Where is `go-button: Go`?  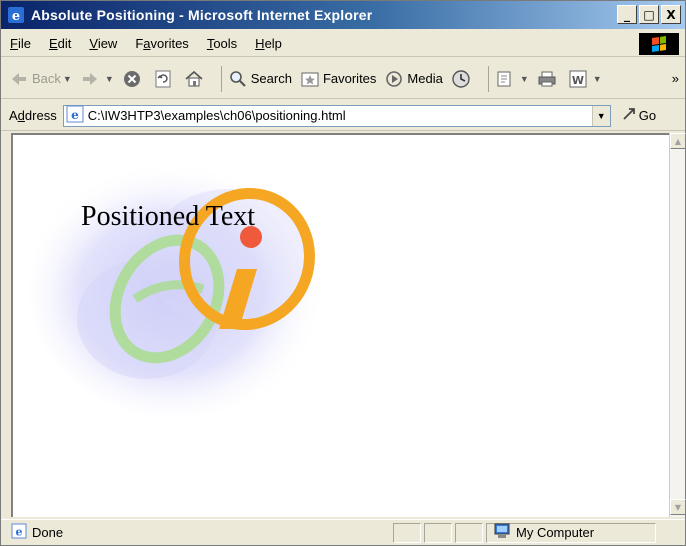
go-button: Go is located at coordinates (638, 115).